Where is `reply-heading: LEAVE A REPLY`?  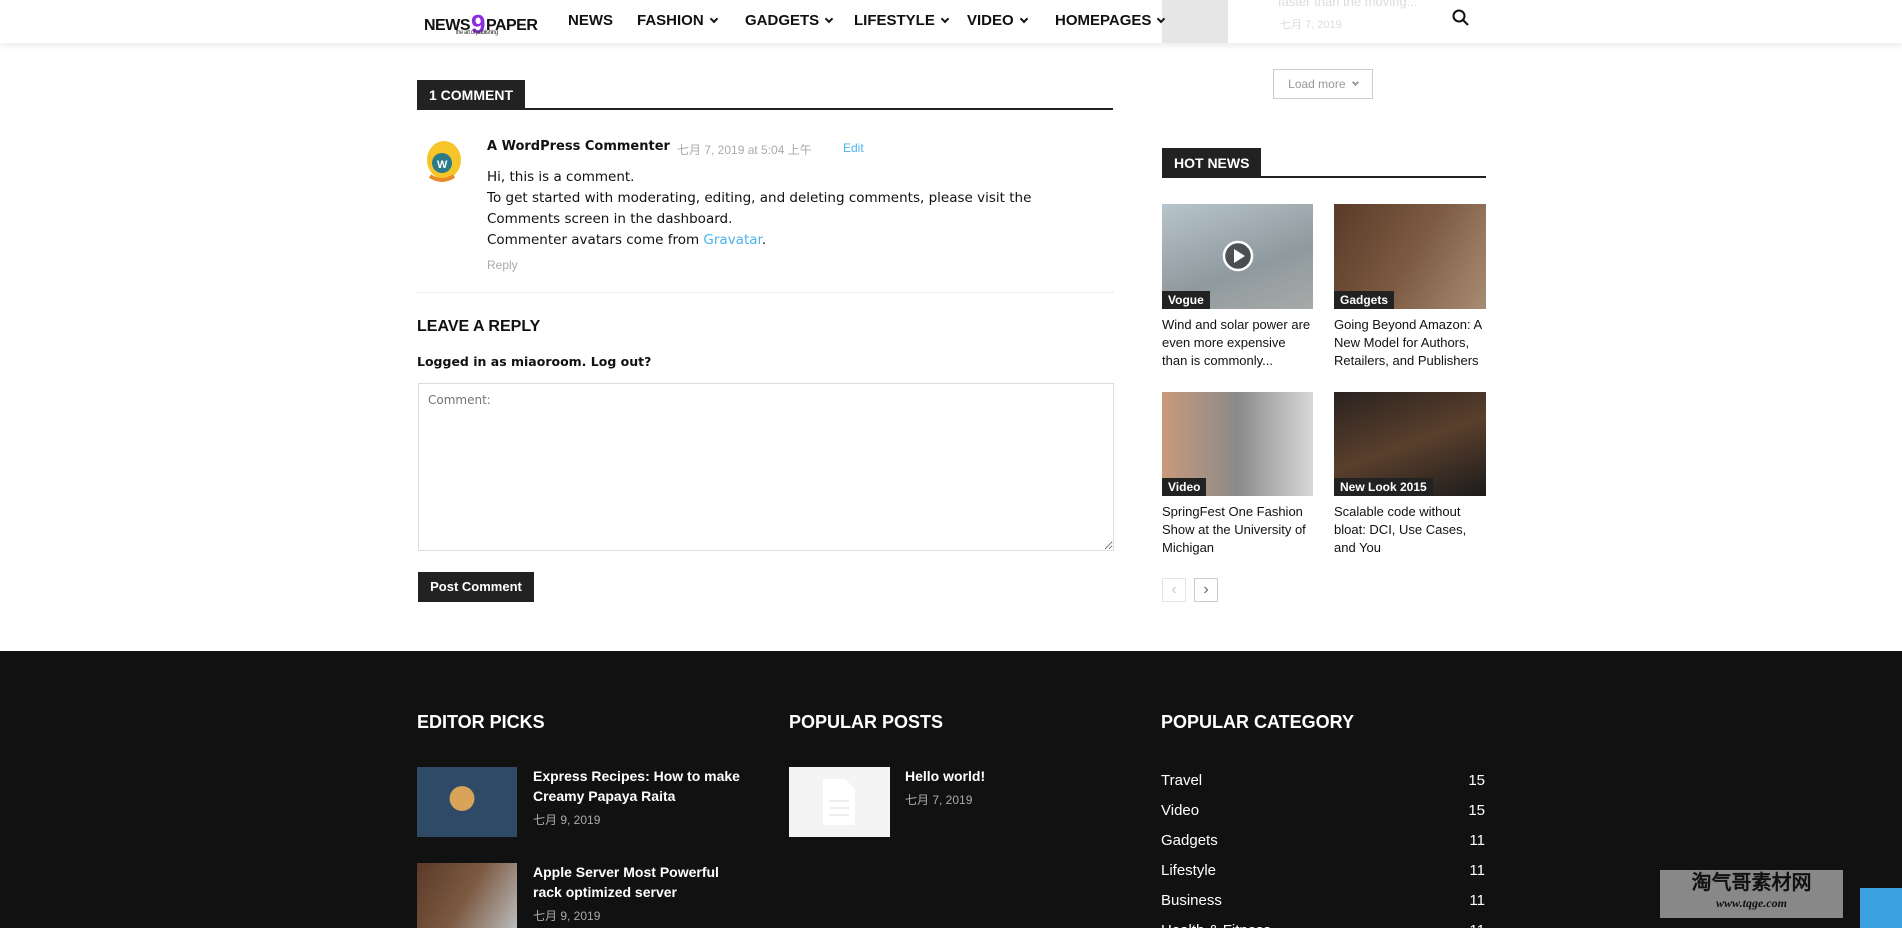
reply-heading: LEAVE A REPLY is located at coordinates (479, 326).